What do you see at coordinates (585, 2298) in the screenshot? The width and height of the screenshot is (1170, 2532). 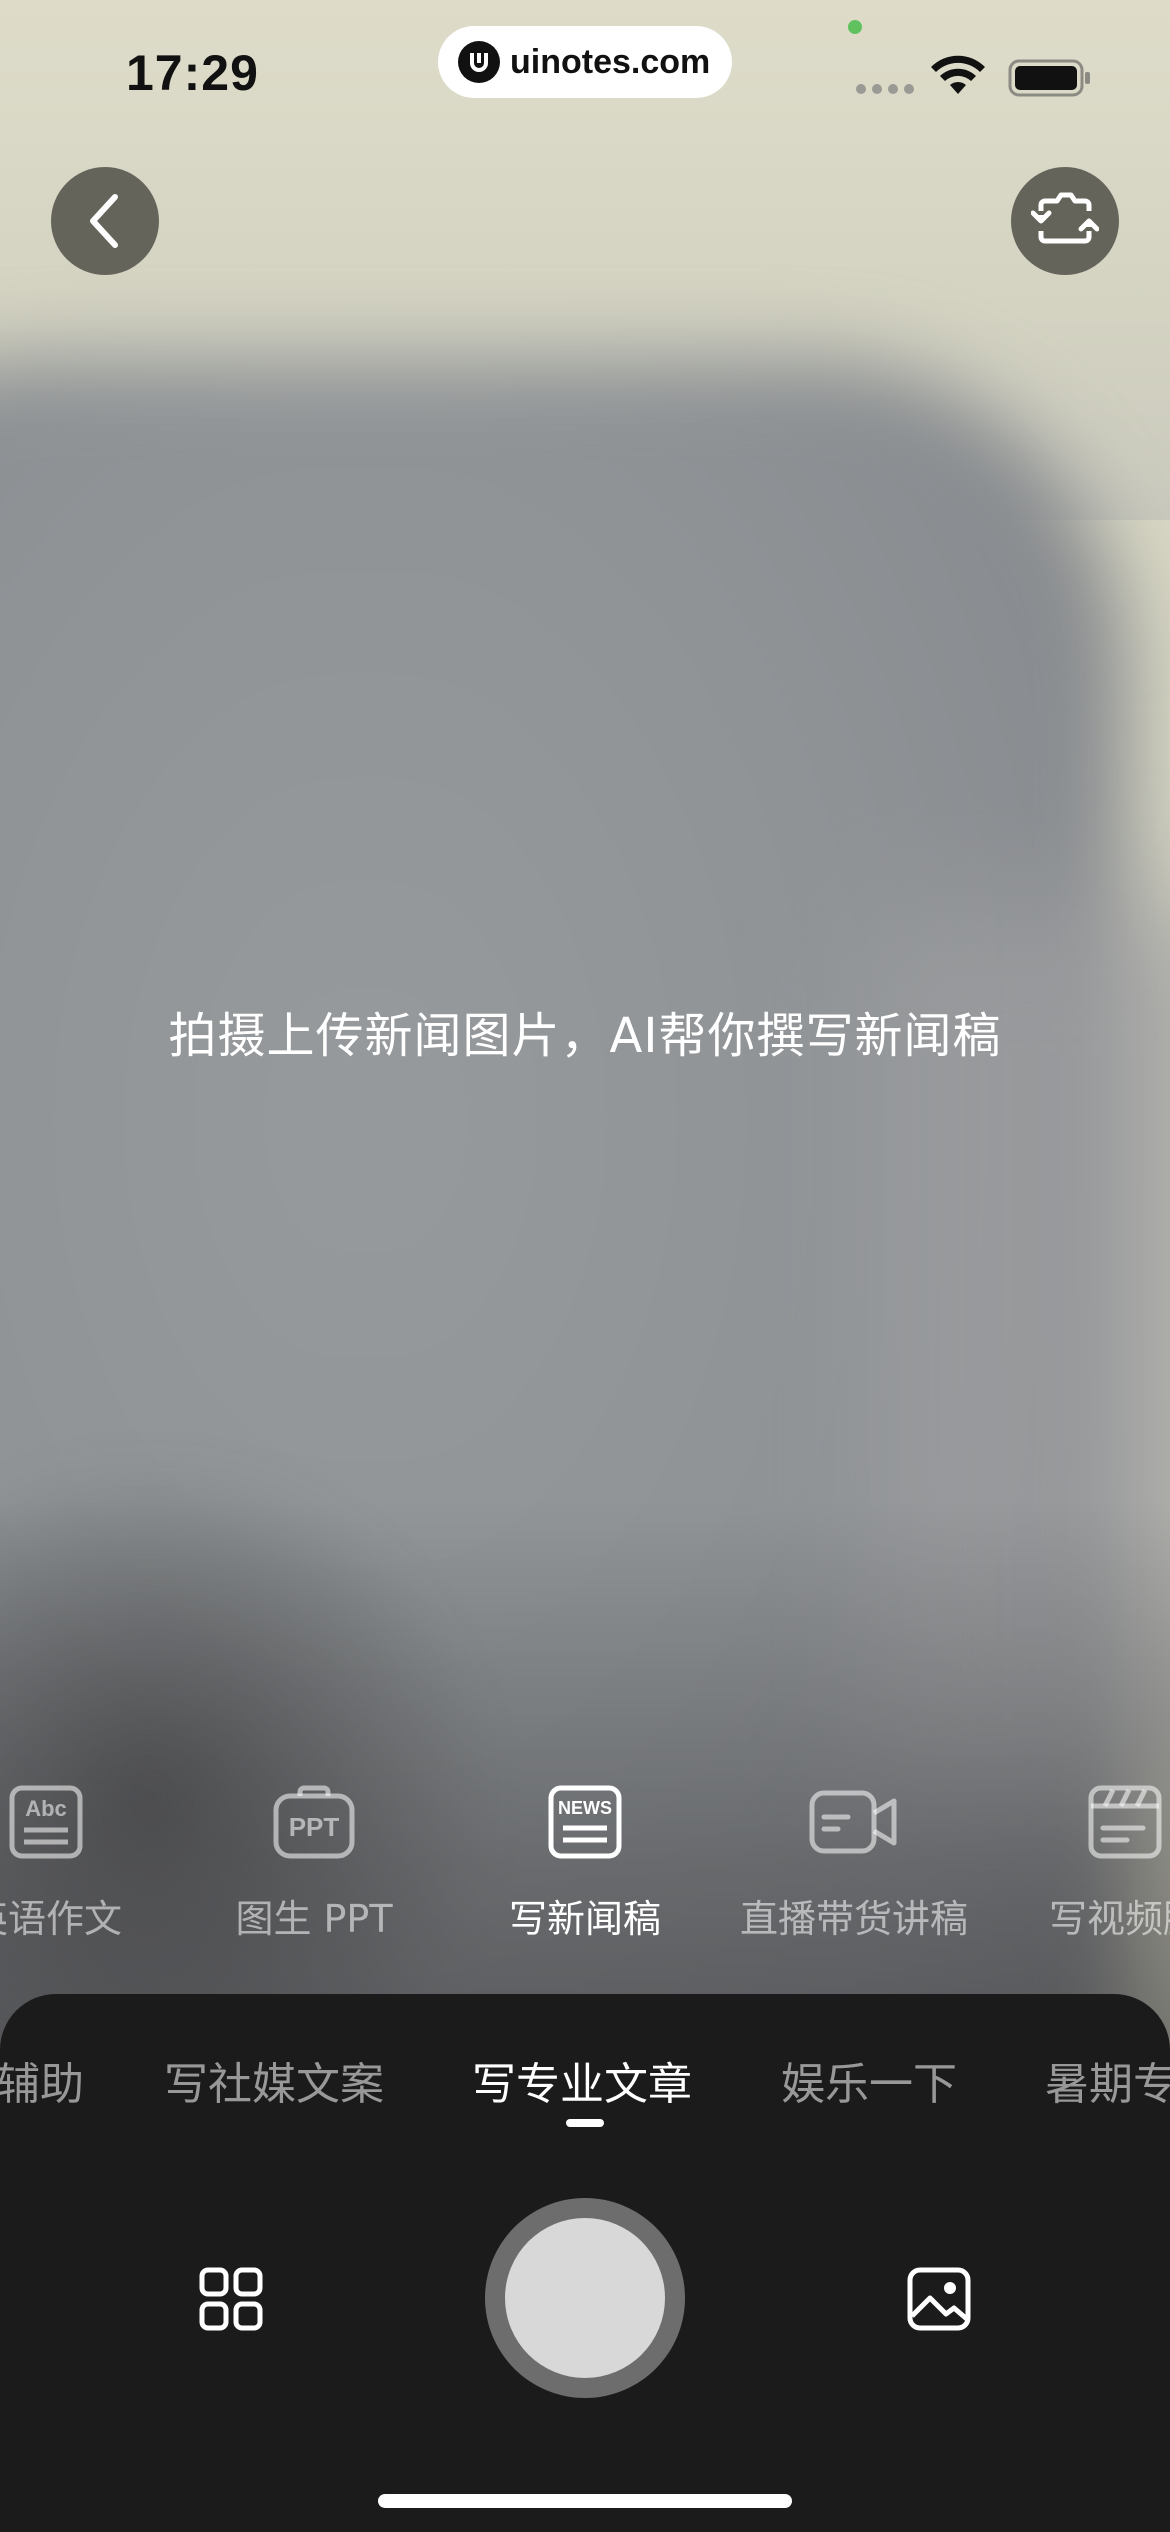 I see `shutter-button-inner` at bounding box center [585, 2298].